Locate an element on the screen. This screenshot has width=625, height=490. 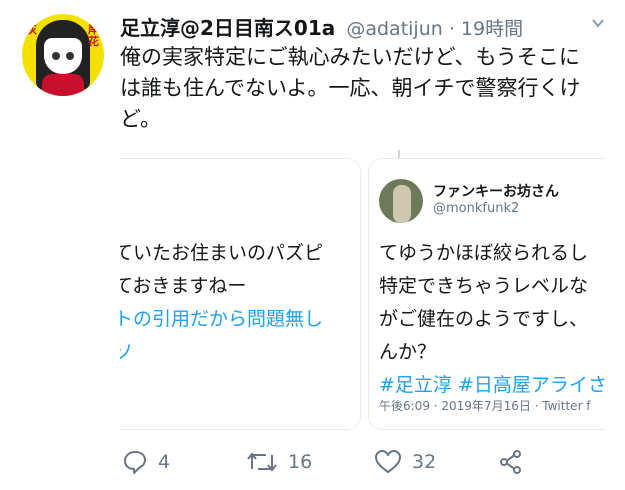
reply-button: 4 is located at coordinates (146, 462).